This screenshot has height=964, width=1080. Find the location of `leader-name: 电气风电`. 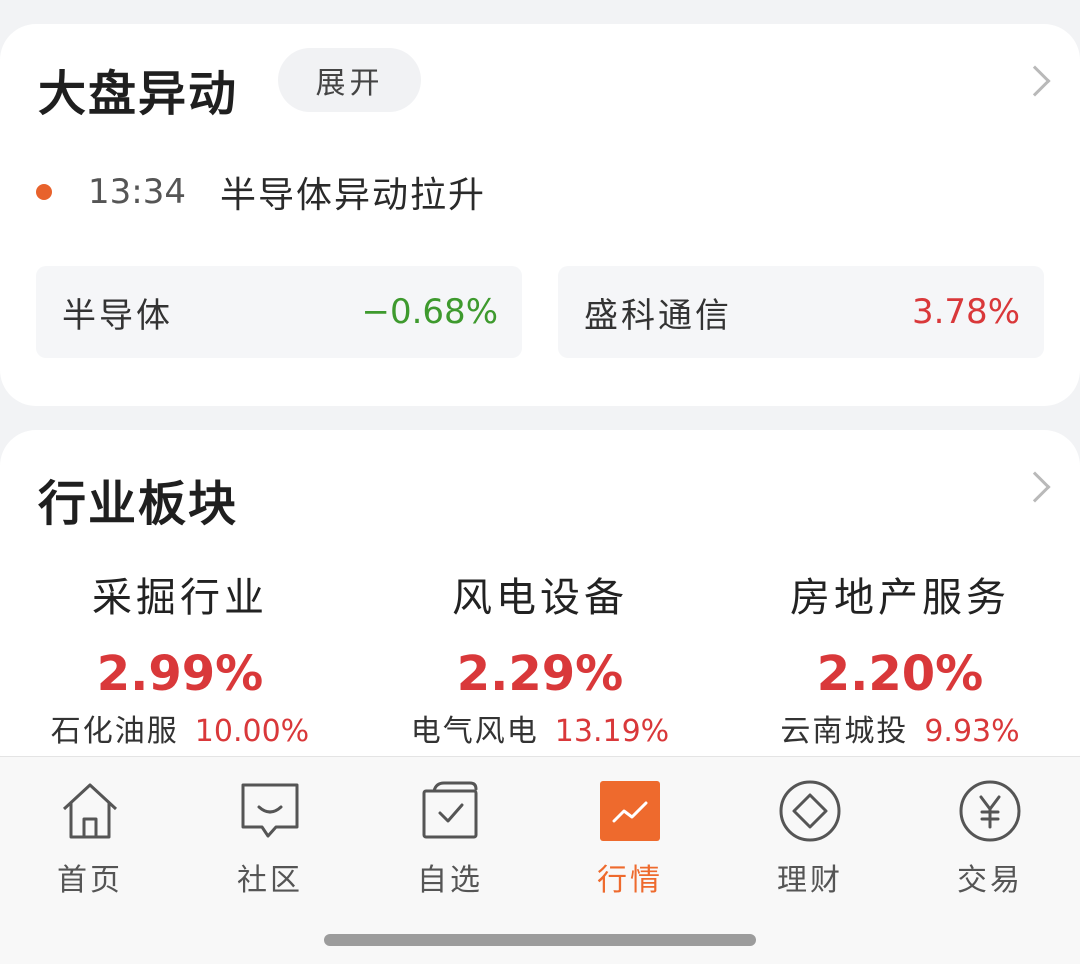

leader-name: 电气风电 is located at coordinates (474, 731).